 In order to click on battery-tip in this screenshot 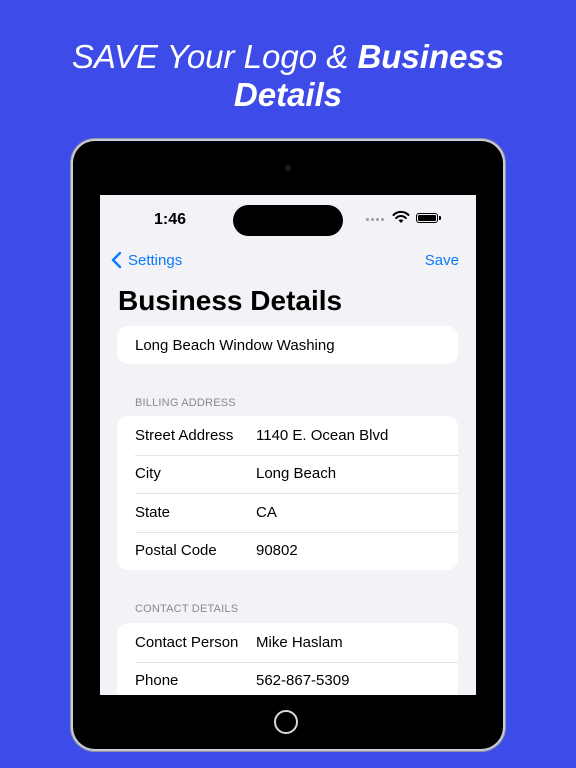, I will do `click(440, 218)`.